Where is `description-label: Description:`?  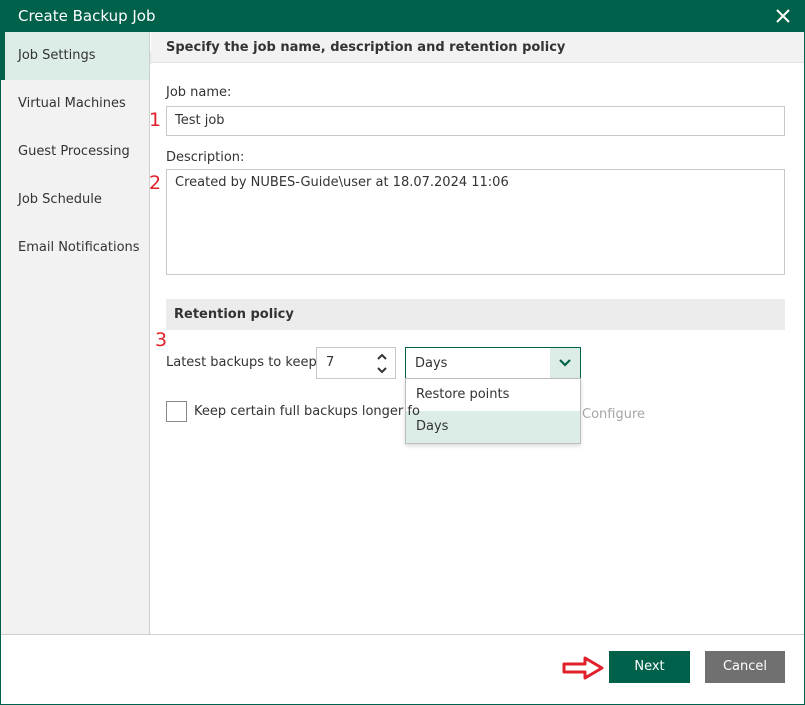
description-label: Description: is located at coordinates (205, 157).